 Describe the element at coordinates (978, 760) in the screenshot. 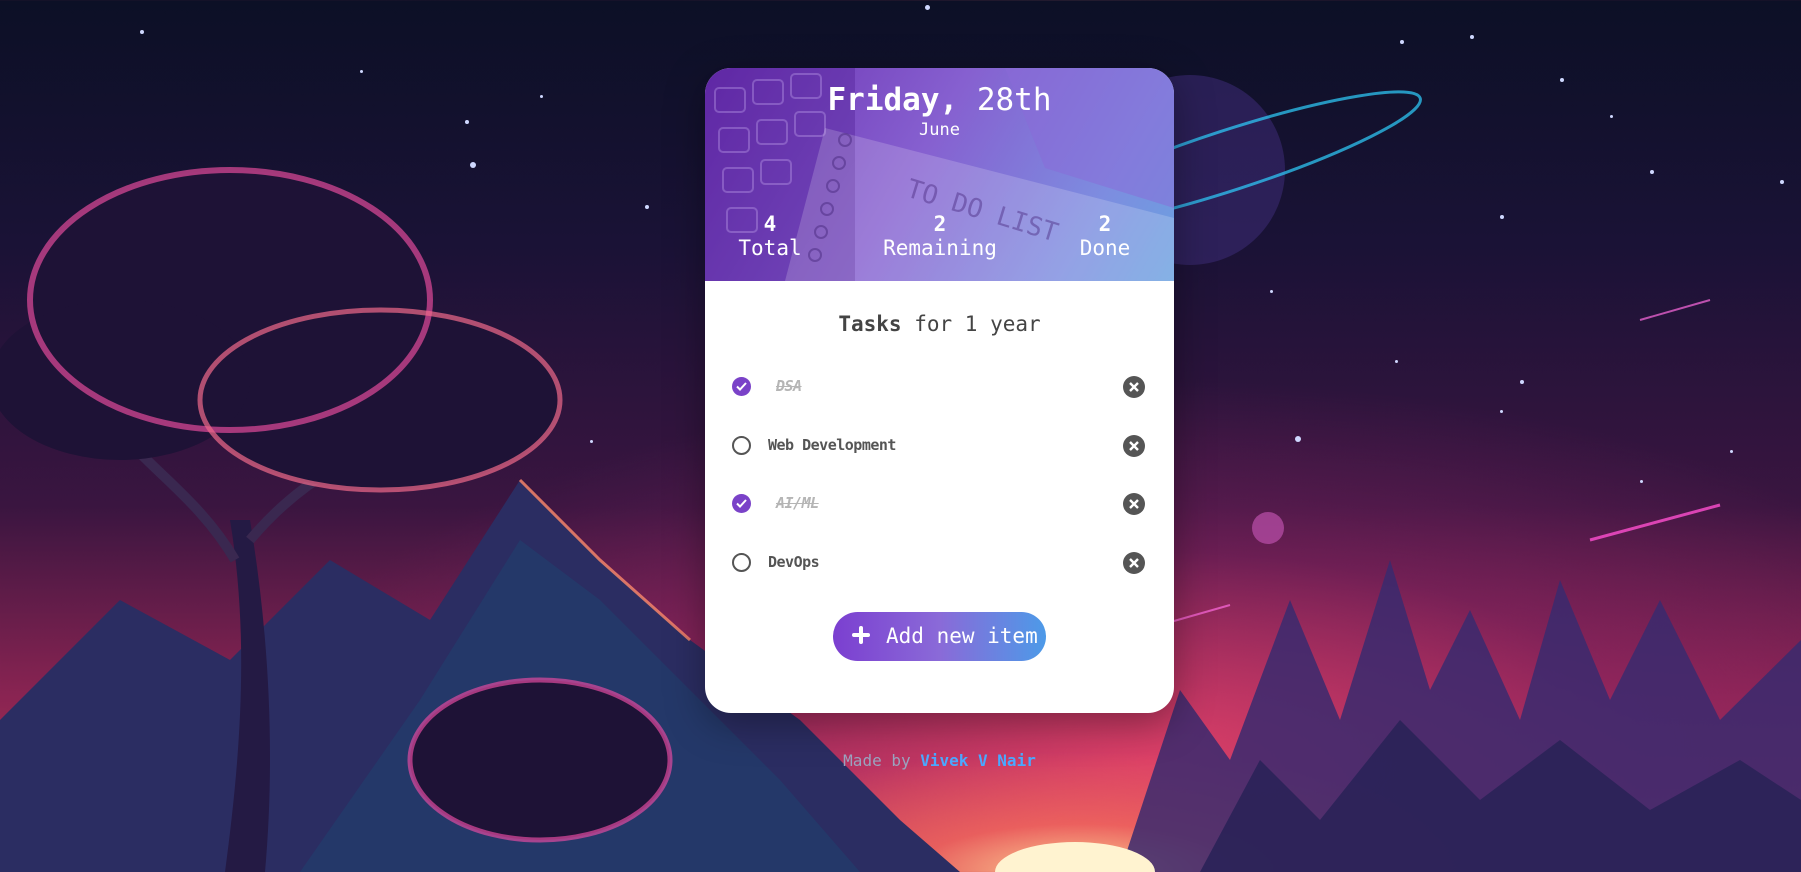

I see `author-link: Vivek V Nair` at that location.